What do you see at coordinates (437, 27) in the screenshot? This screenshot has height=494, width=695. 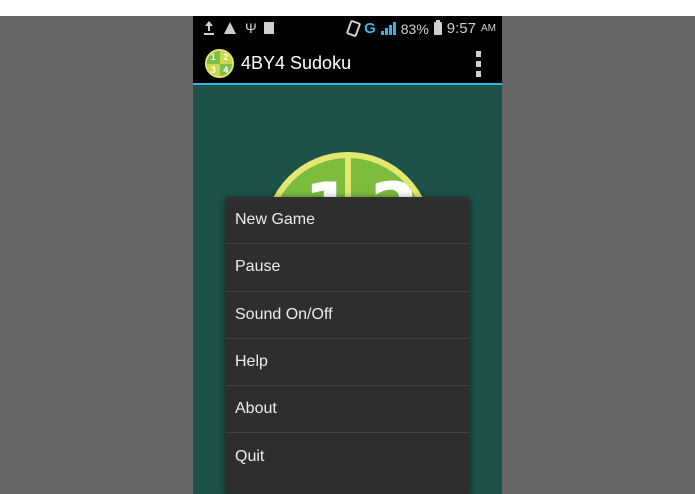 I see `battery-charging-icon` at bounding box center [437, 27].